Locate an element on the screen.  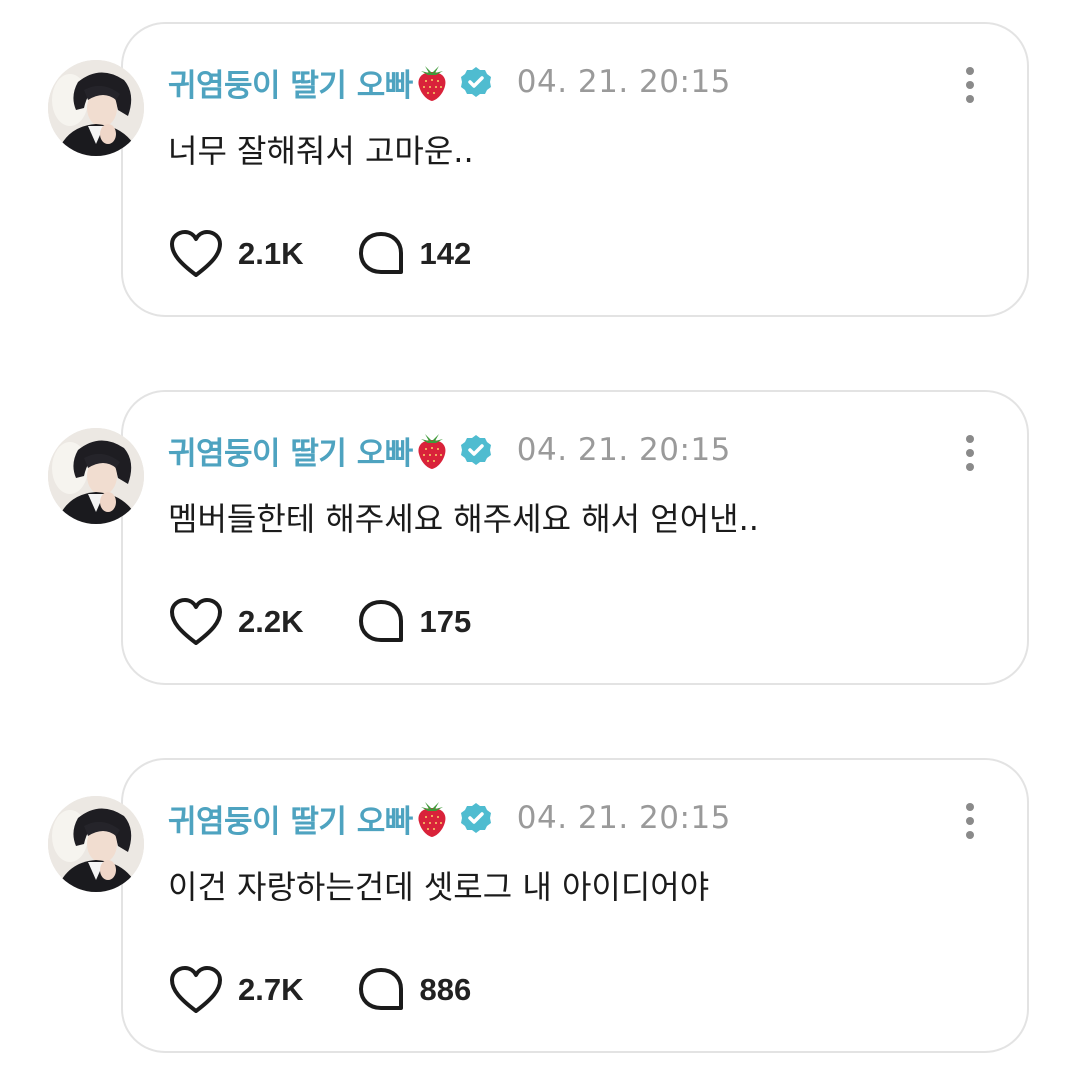
post-actions: 2.2K 175 is located at coordinates (319, 622).